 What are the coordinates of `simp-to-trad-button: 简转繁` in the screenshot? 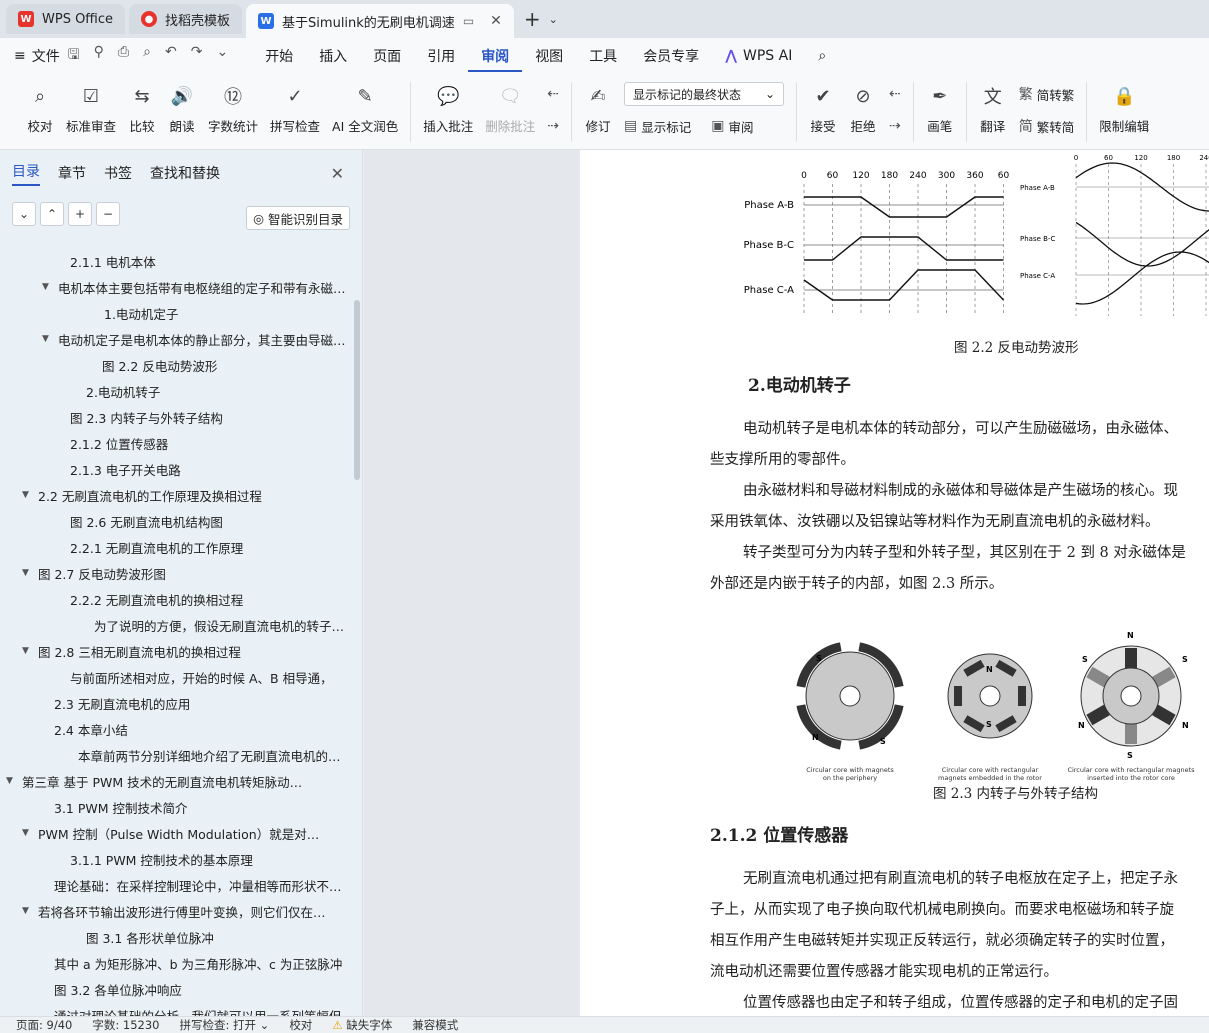 It's located at (1056, 94).